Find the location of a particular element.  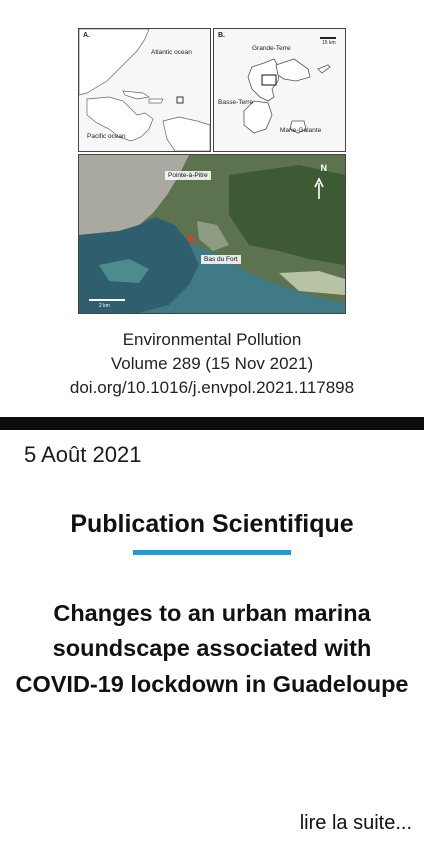

pointe-a-pitre-label: Pointe-à-Pitre is located at coordinates (188, 175).